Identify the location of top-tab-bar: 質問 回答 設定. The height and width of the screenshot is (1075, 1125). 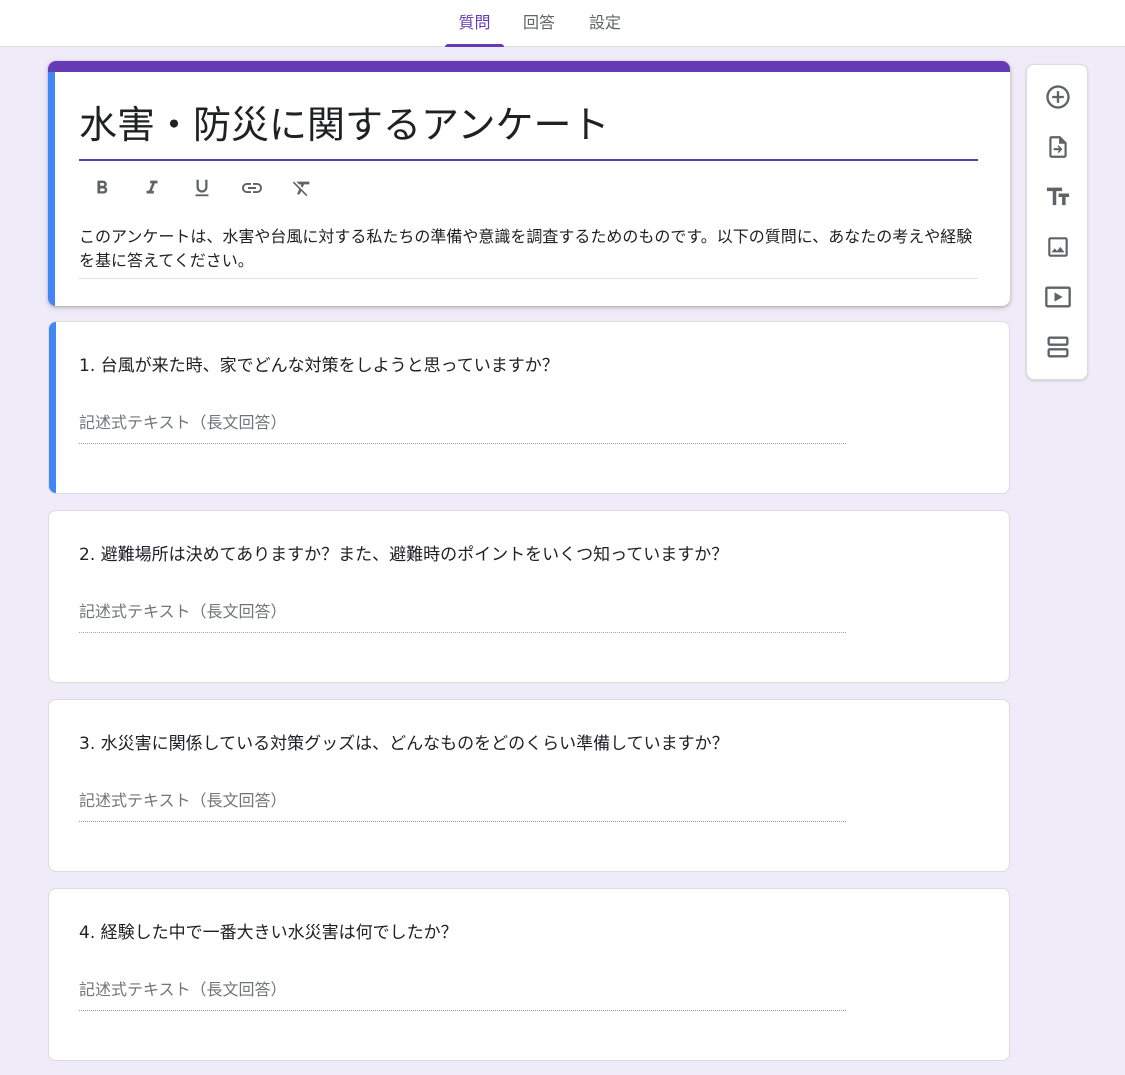
(562, 23).